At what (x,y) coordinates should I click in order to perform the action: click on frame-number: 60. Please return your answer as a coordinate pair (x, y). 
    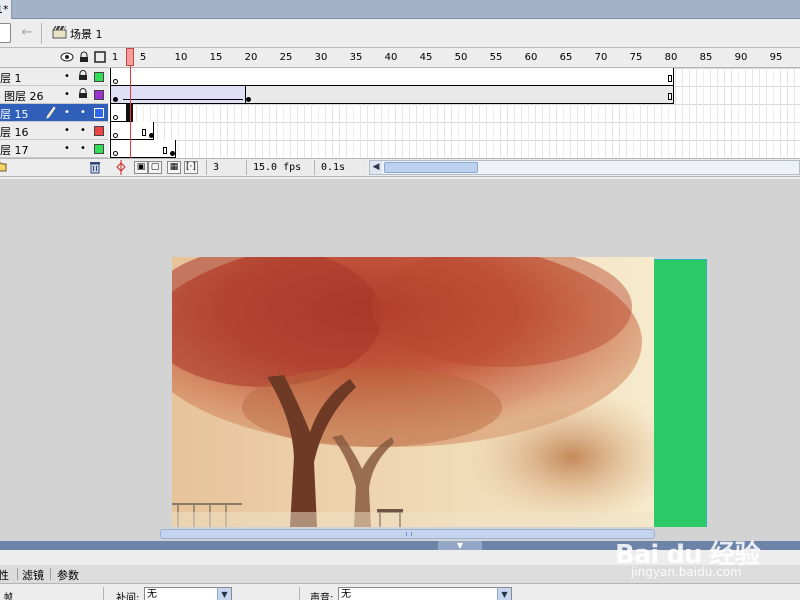
    Looking at the image, I should click on (531, 57).